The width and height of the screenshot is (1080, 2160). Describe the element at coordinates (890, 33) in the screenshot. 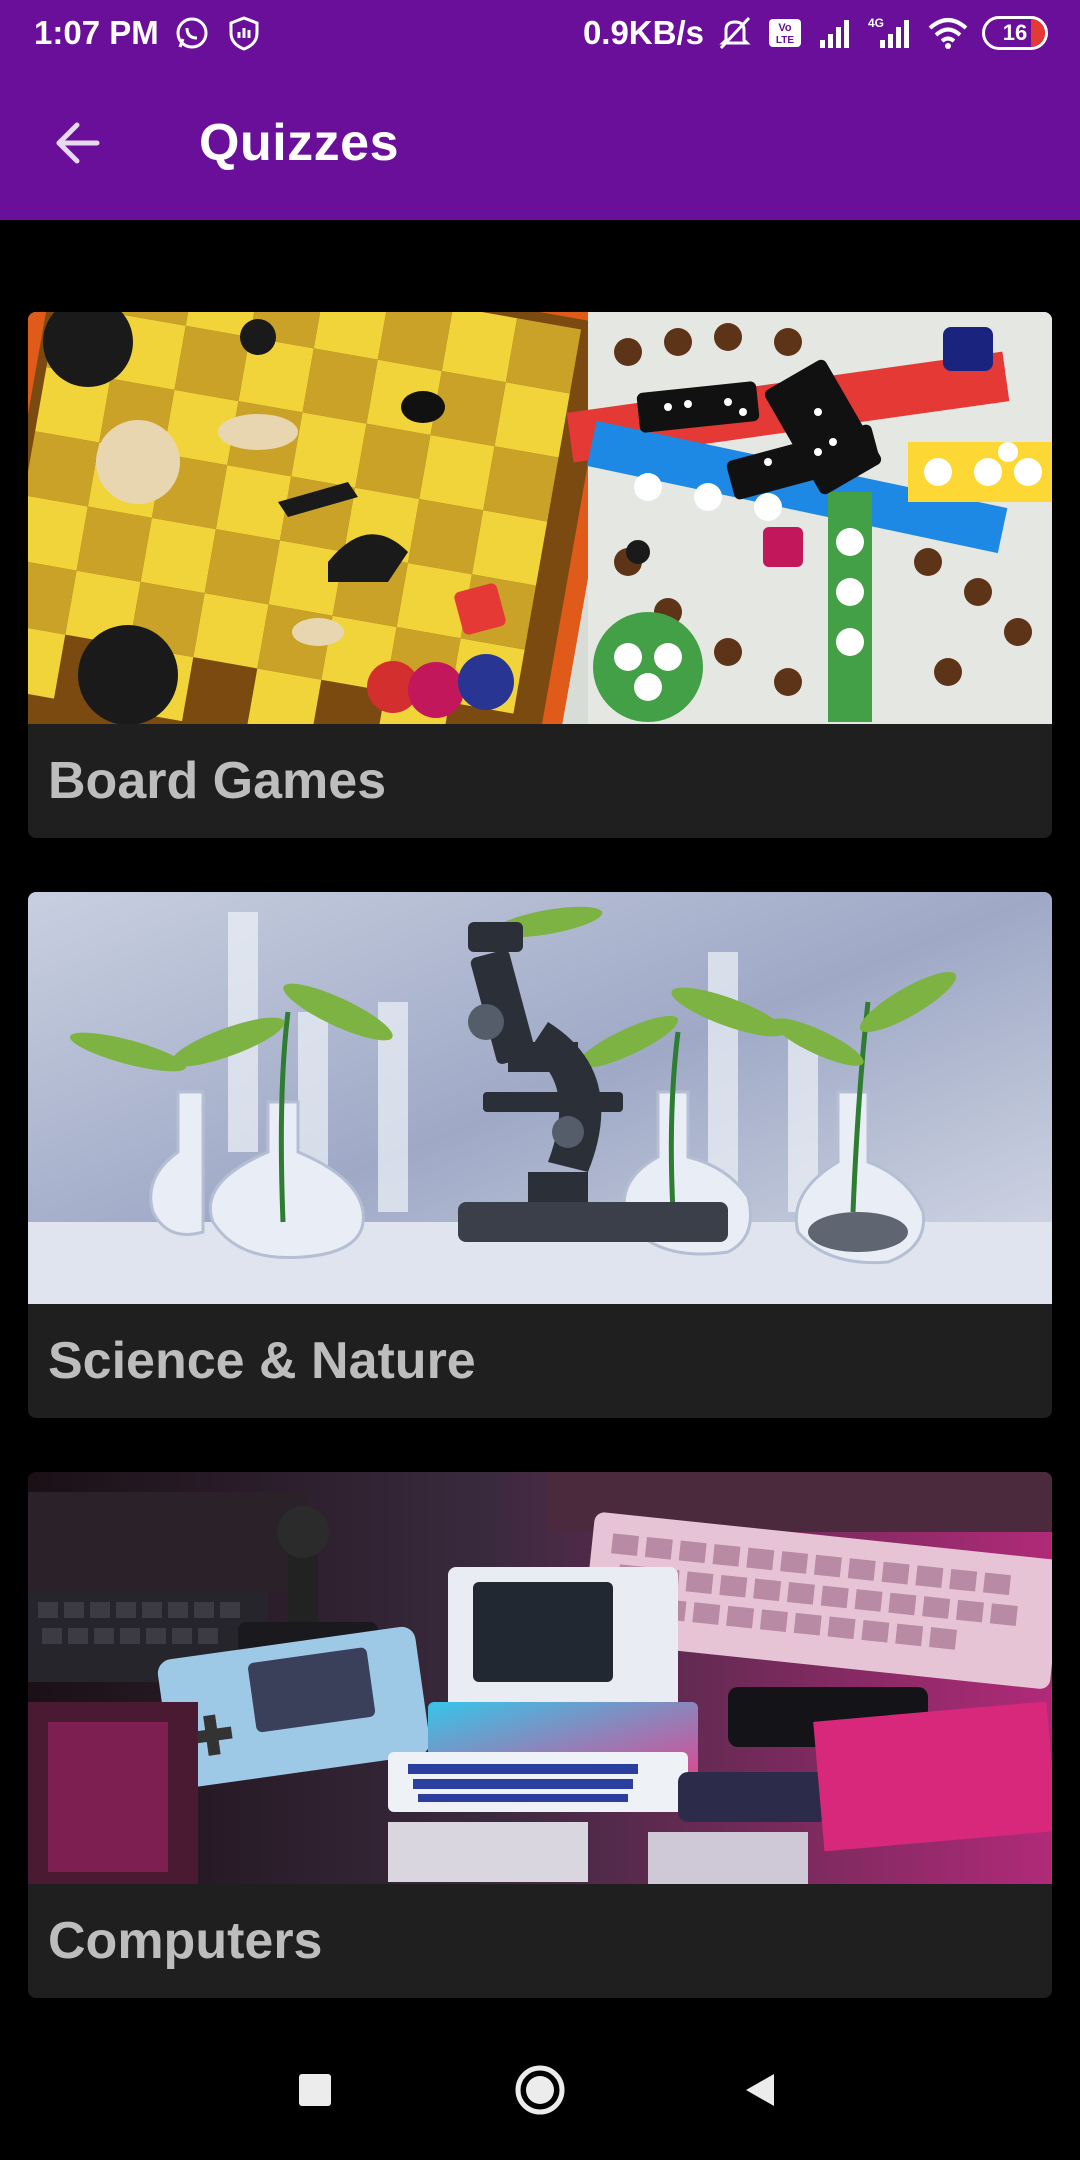

I see `signal-4g-icon: 4G` at that location.